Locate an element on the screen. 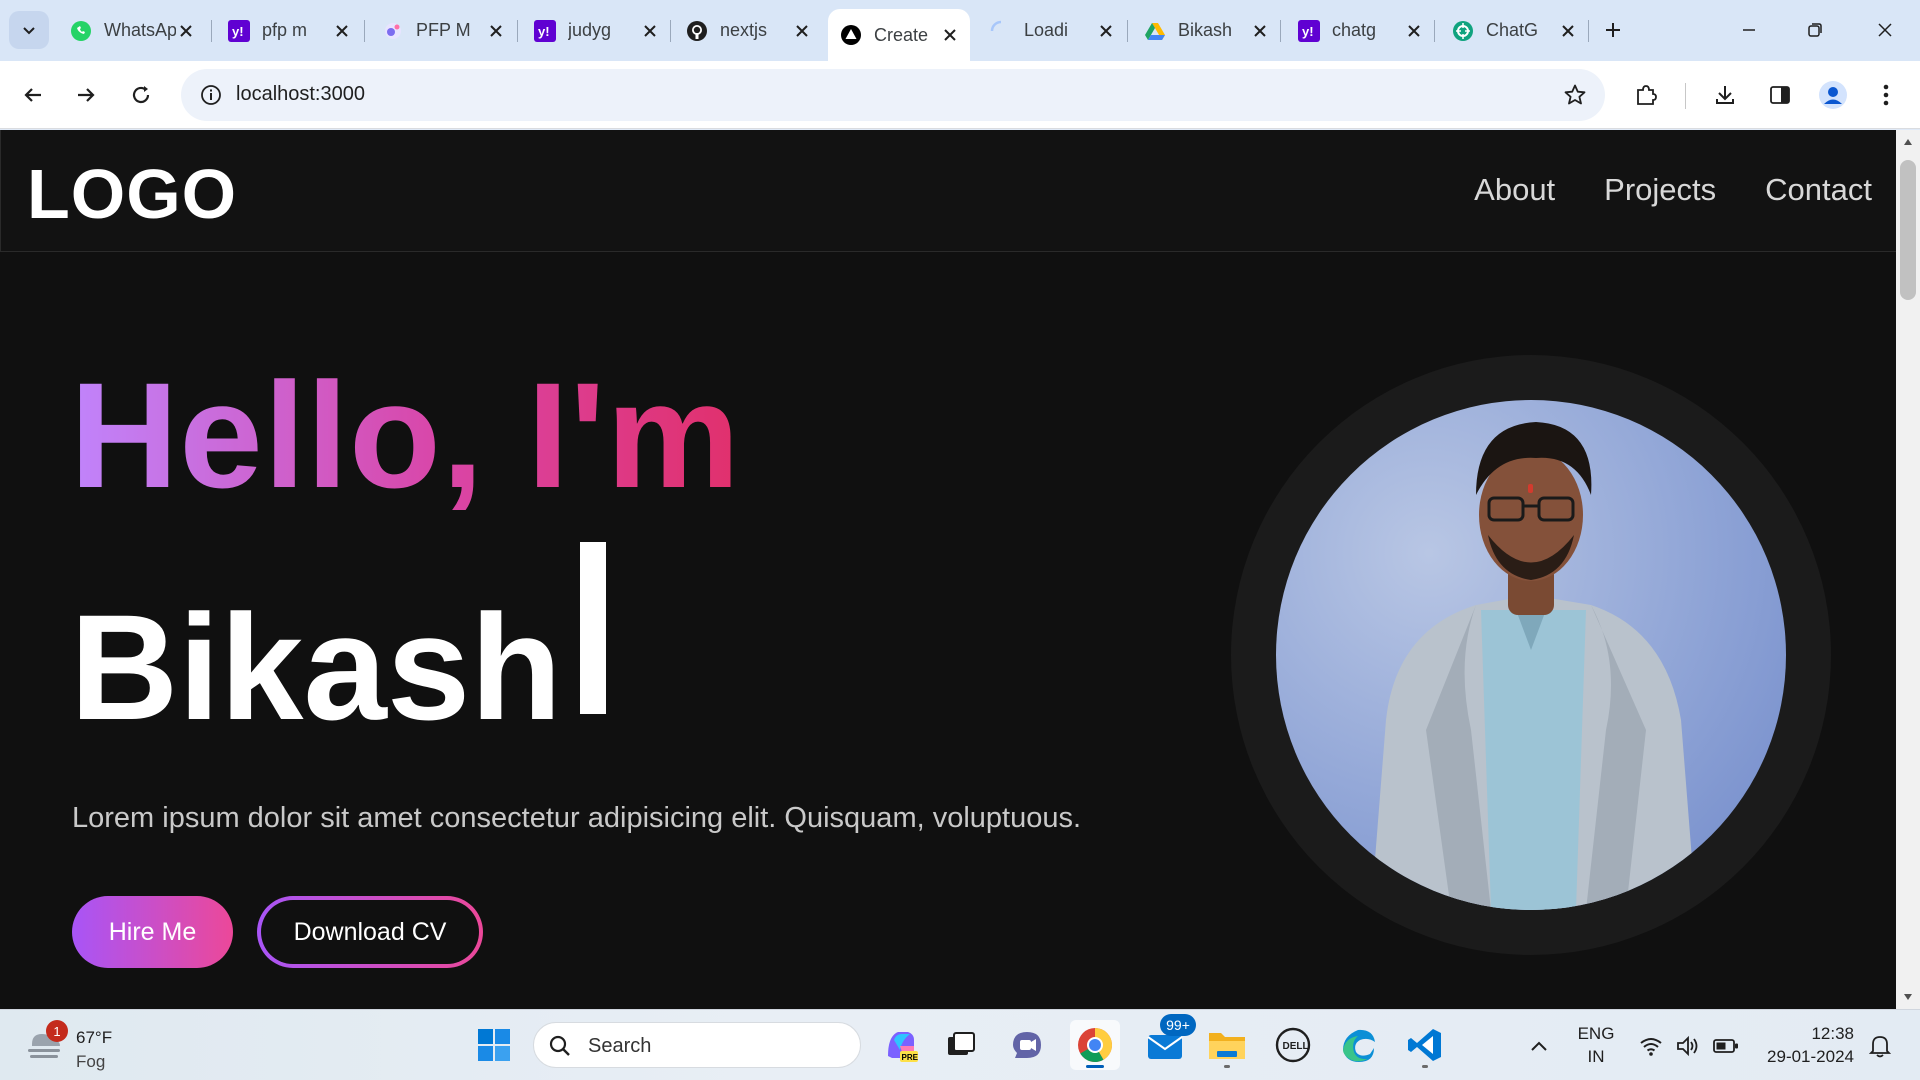 This screenshot has width=1920, height=1080. downloads-button is located at coordinates (1725, 95).